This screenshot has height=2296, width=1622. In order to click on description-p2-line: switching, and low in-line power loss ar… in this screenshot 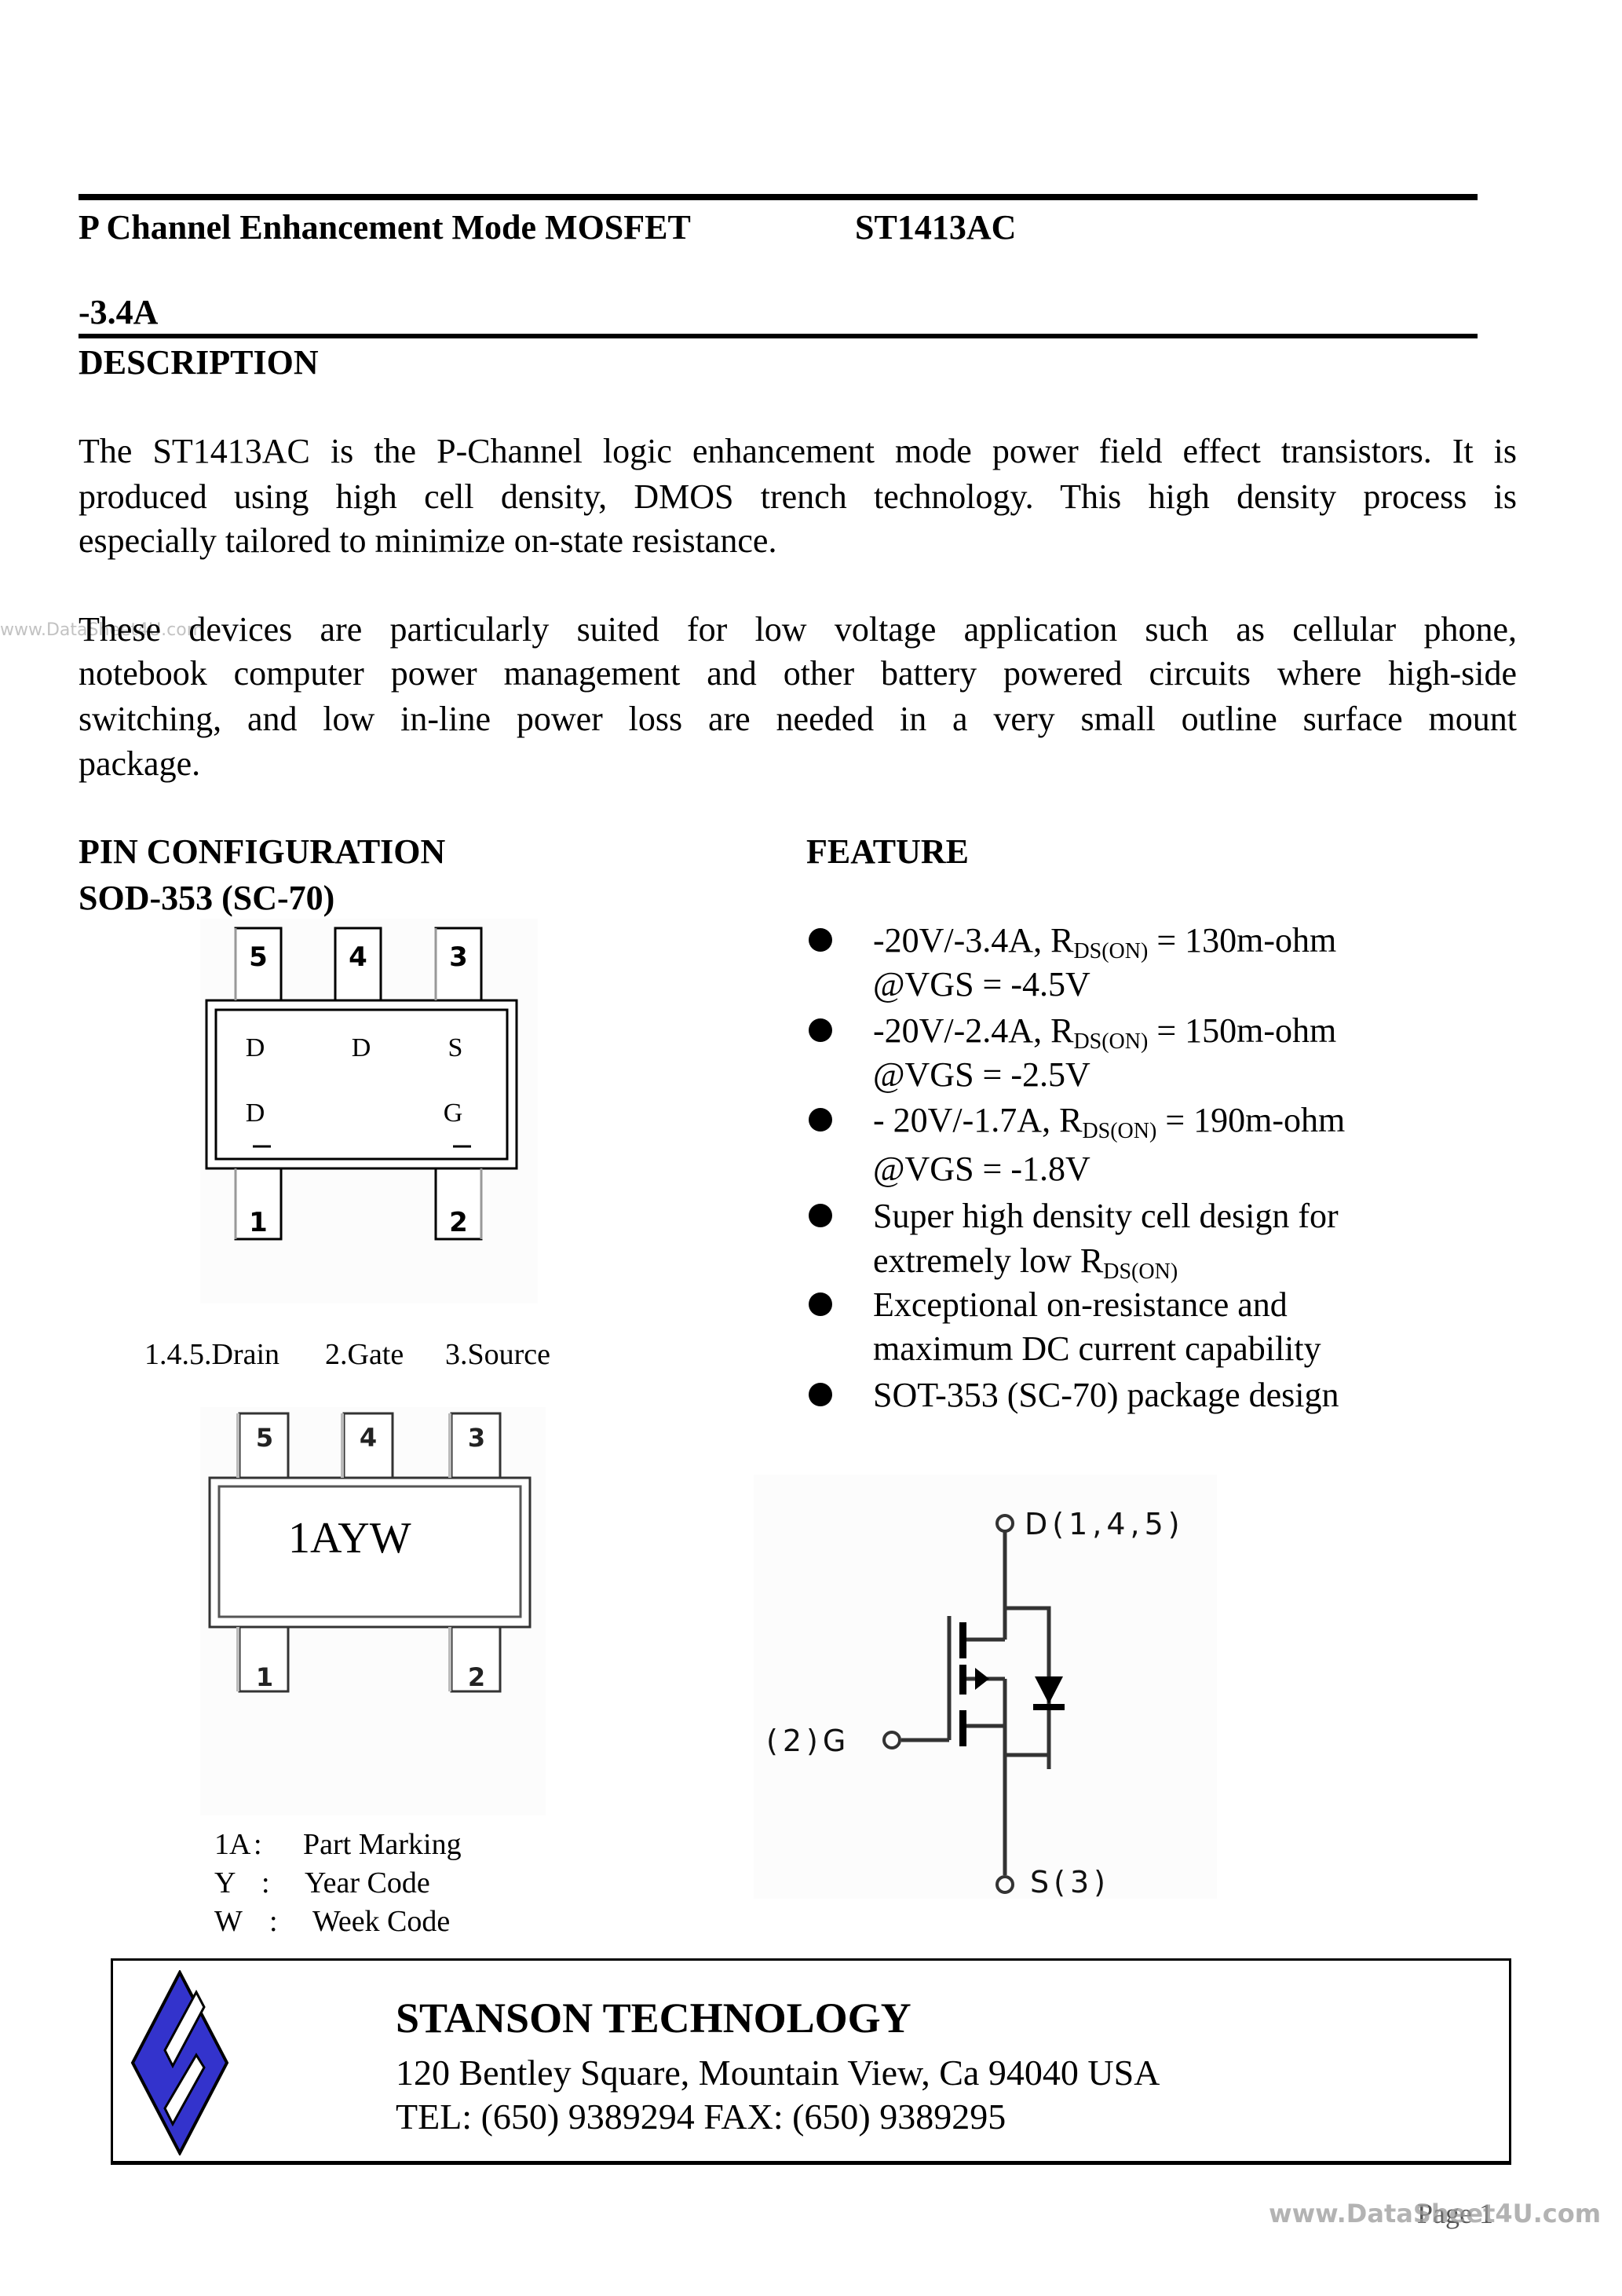, I will do `click(798, 719)`.